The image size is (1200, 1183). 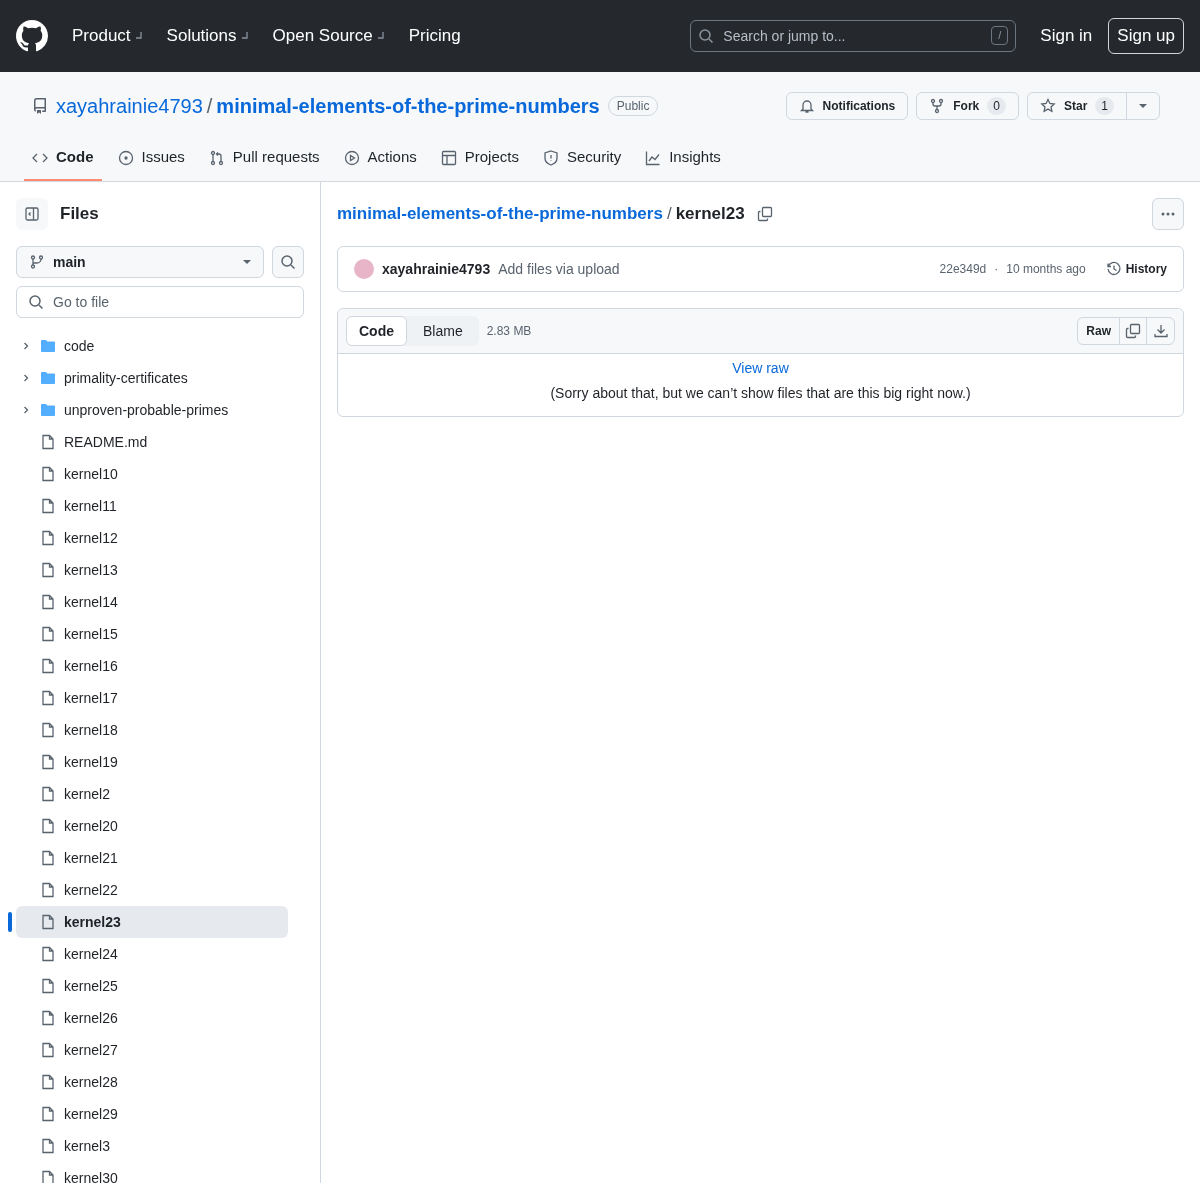 I want to click on file-item: kernel25, so click(x=152, y=986).